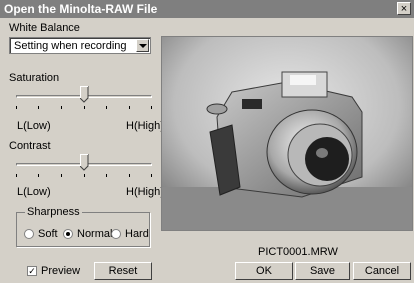 The width and height of the screenshot is (414, 283). What do you see at coordinates (32, 271) in the screenshot?
I see `preview-checkbox: ✓` at bounding box center [32, 271].